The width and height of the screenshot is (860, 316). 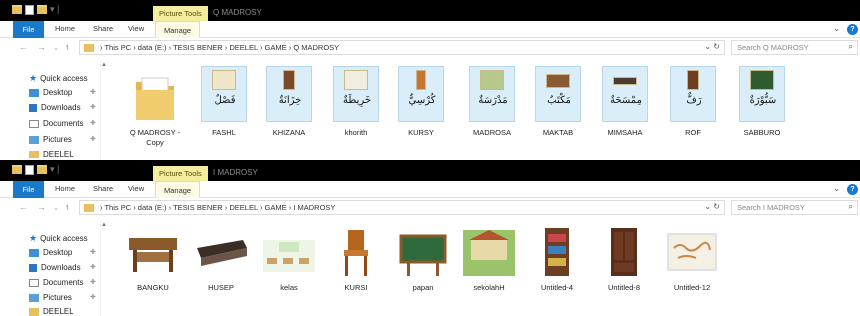 What do you see at coordinates (57, 139) in the screenshot?
I see `sidebar-label: Pictures` at bounding box center [57, 139].